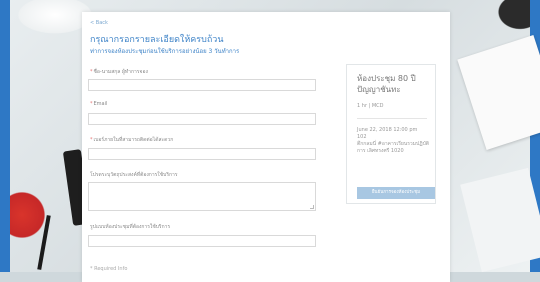 The width and height of the screenshot is (540, 282). What do you see at coordinates (134, 175) in the screenshot?
I see `purpose-label: โปรดระบุวัตถุประสงค์ที่ต้องการใช้บริการ` at bounding box center [134, 175].